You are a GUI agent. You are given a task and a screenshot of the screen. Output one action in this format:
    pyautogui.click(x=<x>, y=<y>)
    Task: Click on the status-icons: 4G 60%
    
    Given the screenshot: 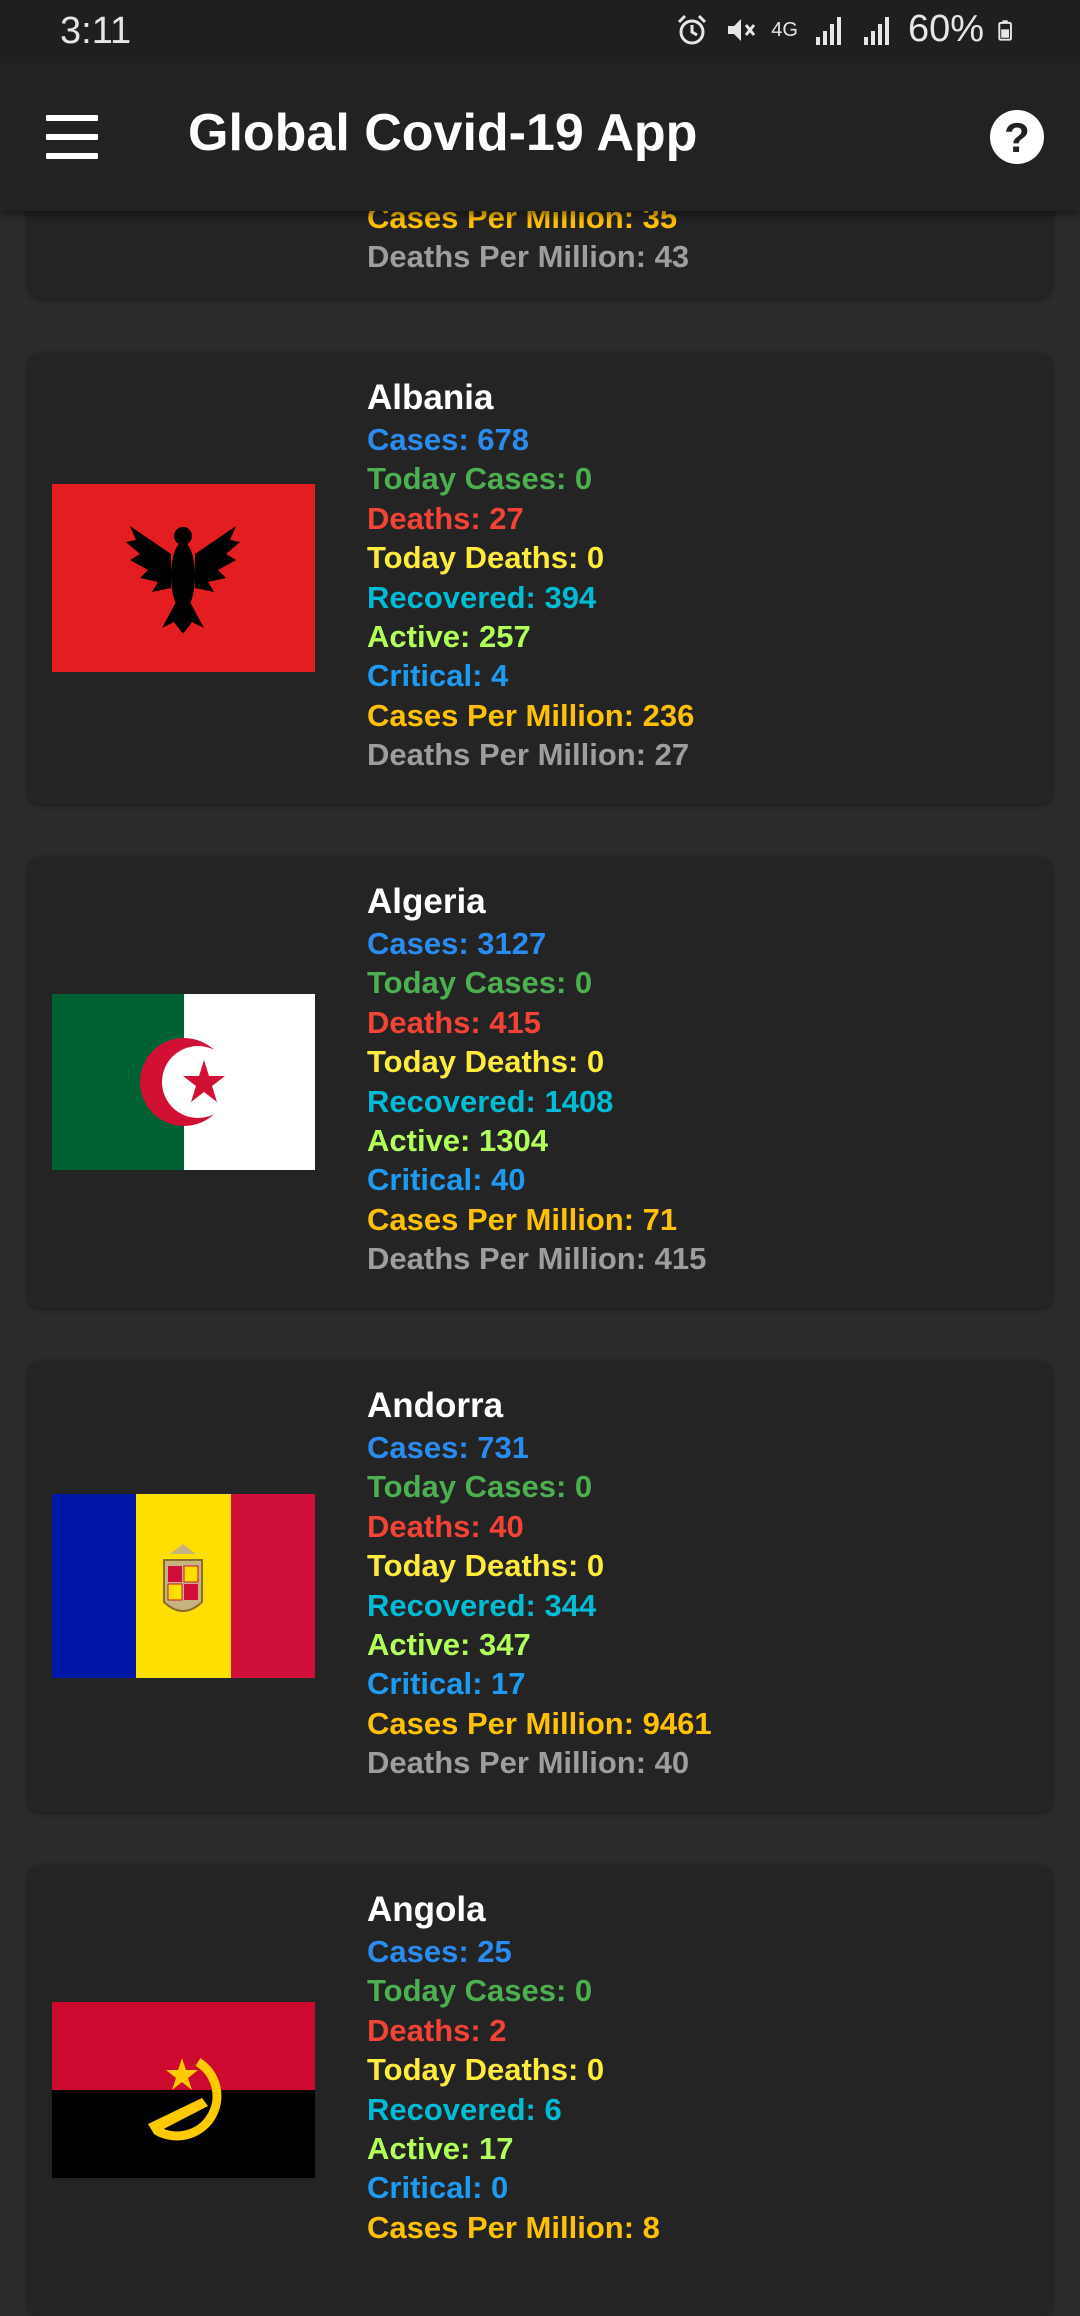 What is the action you would take?
    pyautogui.click(x=847, y=29)
    